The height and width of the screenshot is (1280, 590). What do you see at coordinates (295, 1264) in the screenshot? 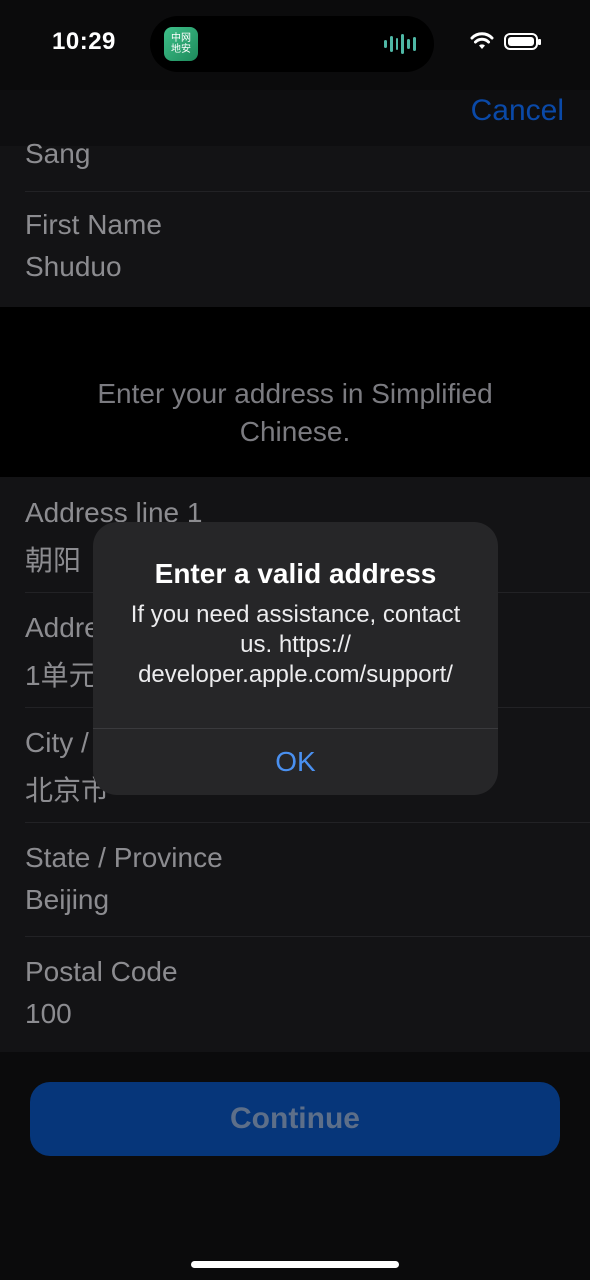
I see `home-indicator` at bounding box center [295, 1264].